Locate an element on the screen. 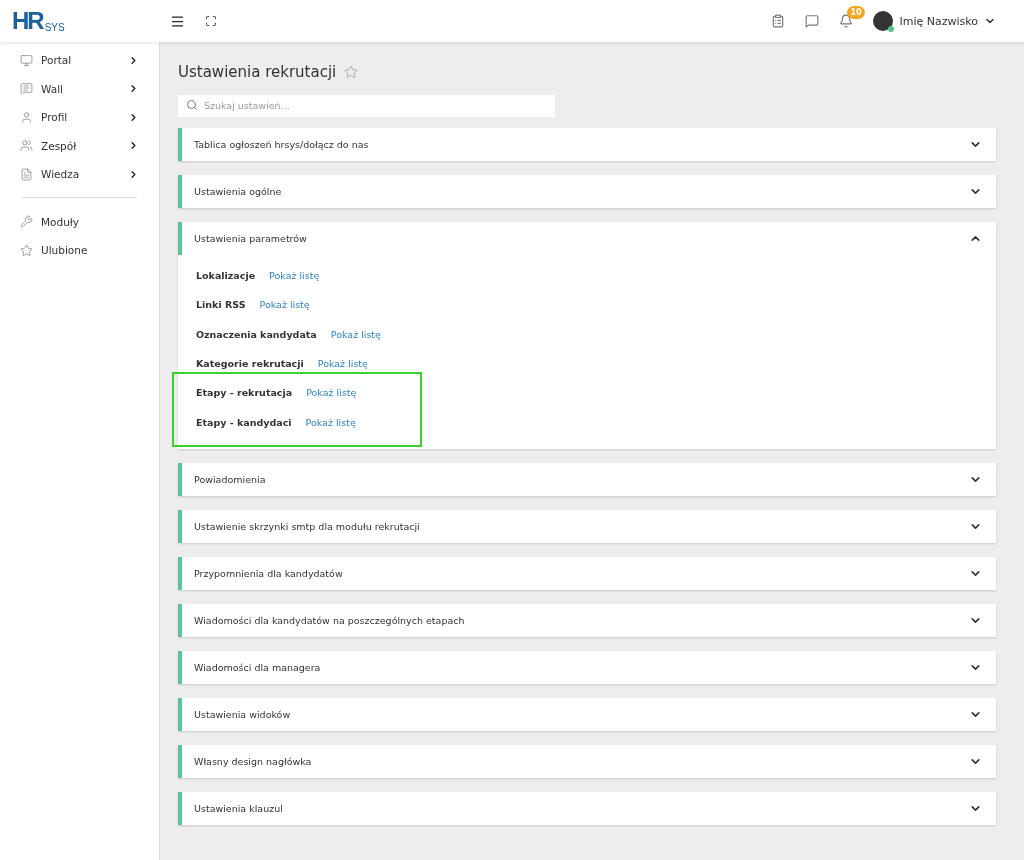 Image resolution: width=1024 pixels, height=860 pixels. section-header: Ustawienie skrzynki smtp dla modułu rekrutacji is located at coordinates (587, 526).